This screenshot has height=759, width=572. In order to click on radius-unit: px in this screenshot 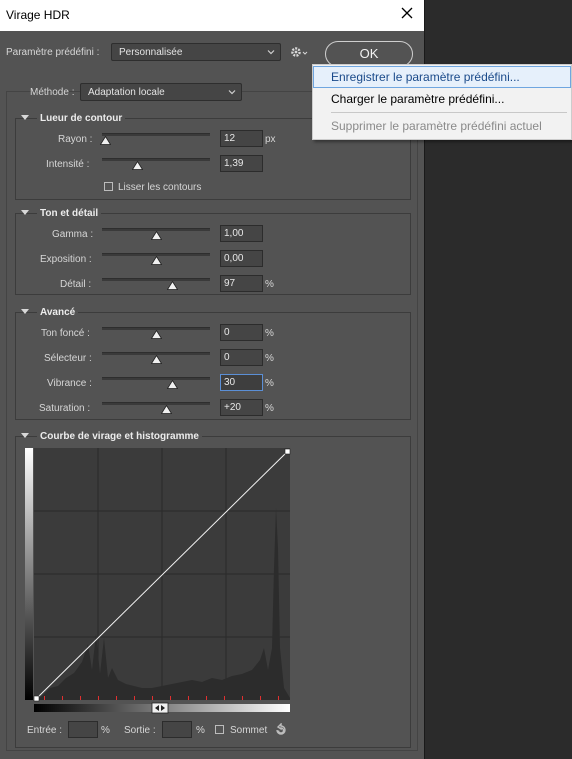, I will do `click(270, 139)`.